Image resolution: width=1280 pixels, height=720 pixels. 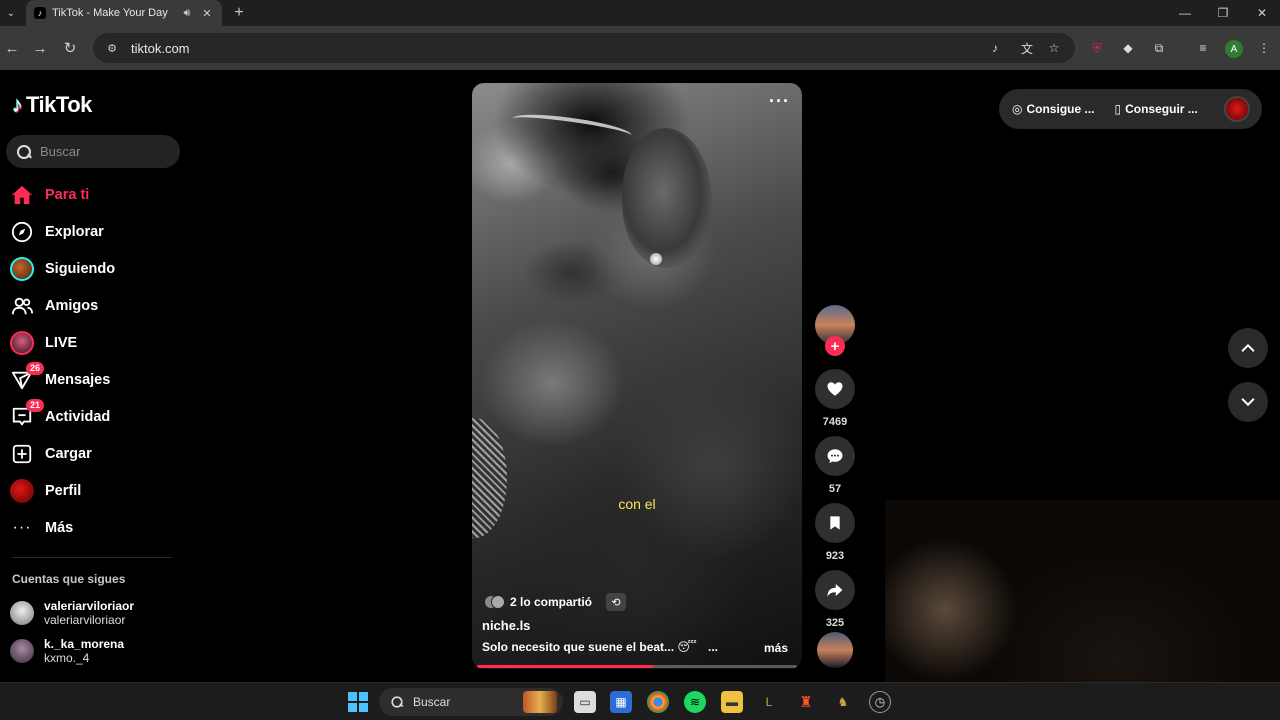 I want to click on save-button, so click(x=835, y=523).